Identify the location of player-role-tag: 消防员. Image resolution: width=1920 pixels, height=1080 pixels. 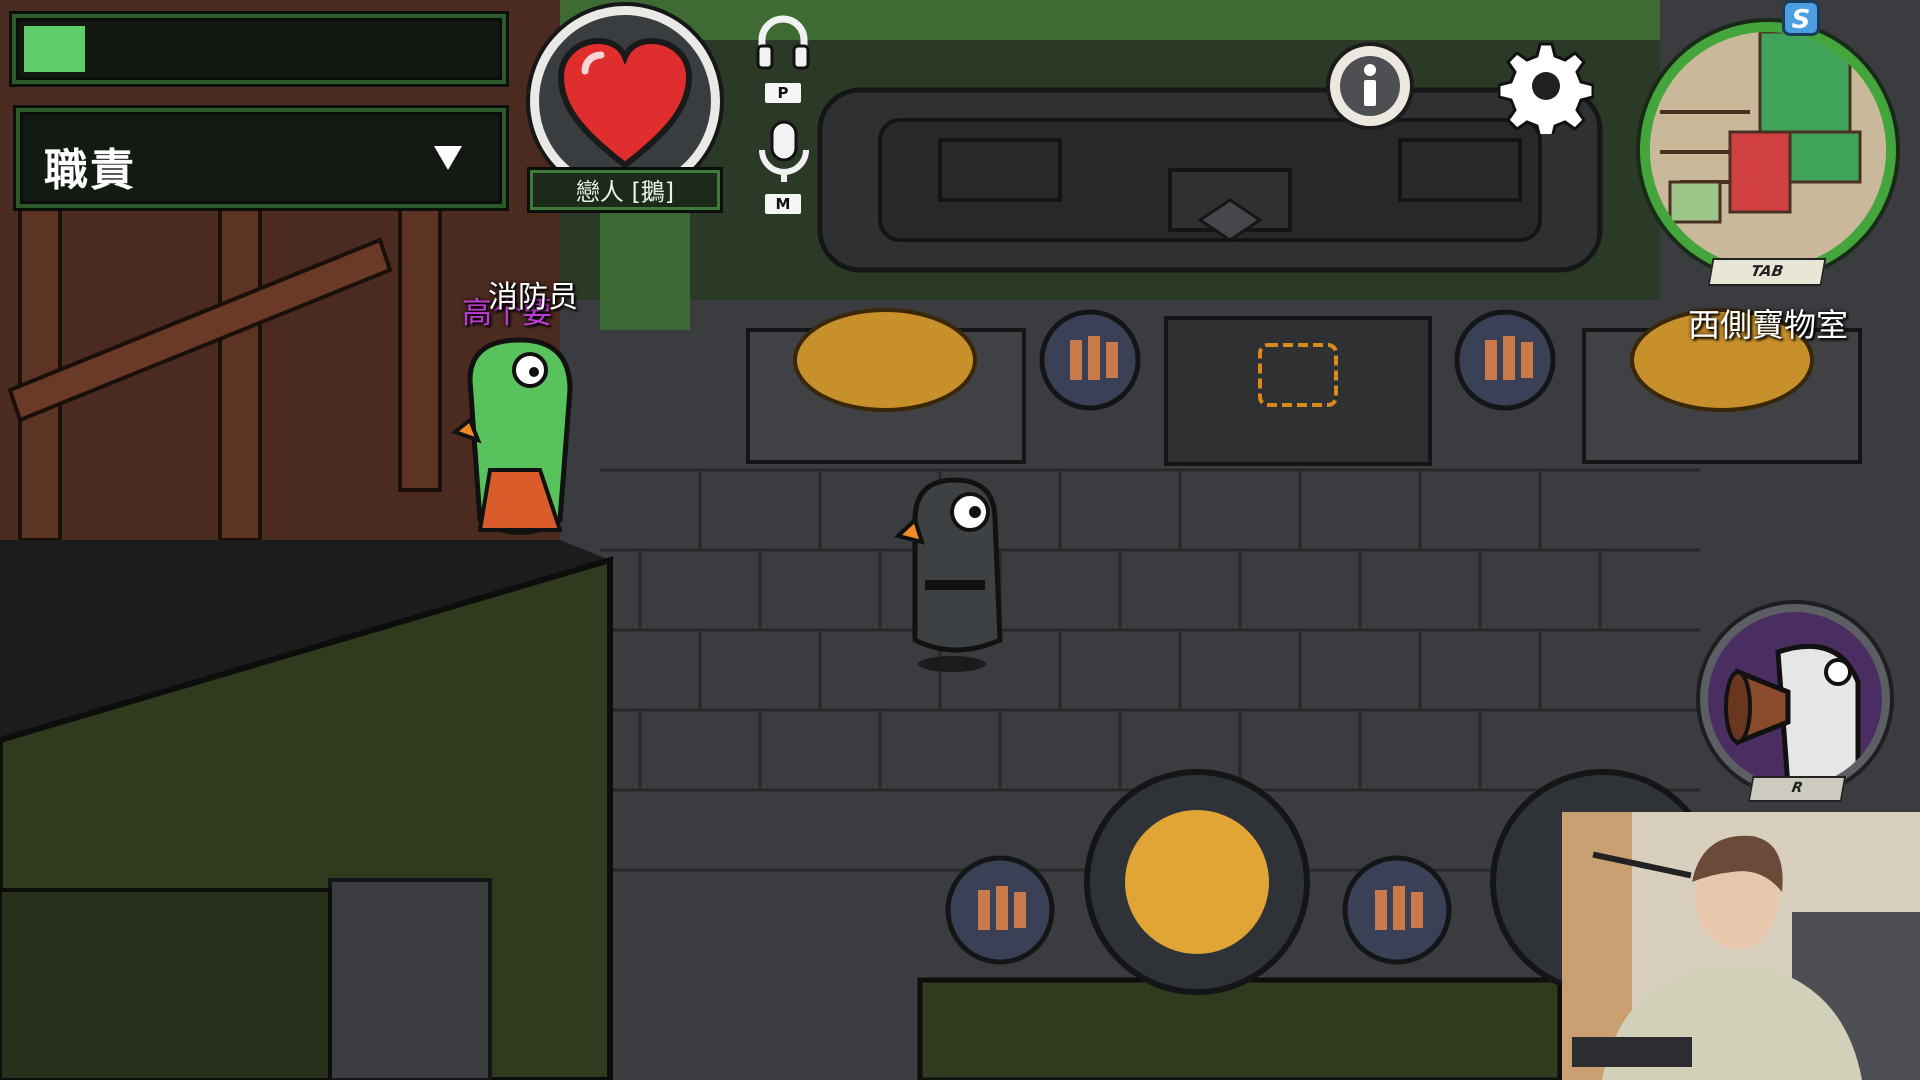
(533, 297).